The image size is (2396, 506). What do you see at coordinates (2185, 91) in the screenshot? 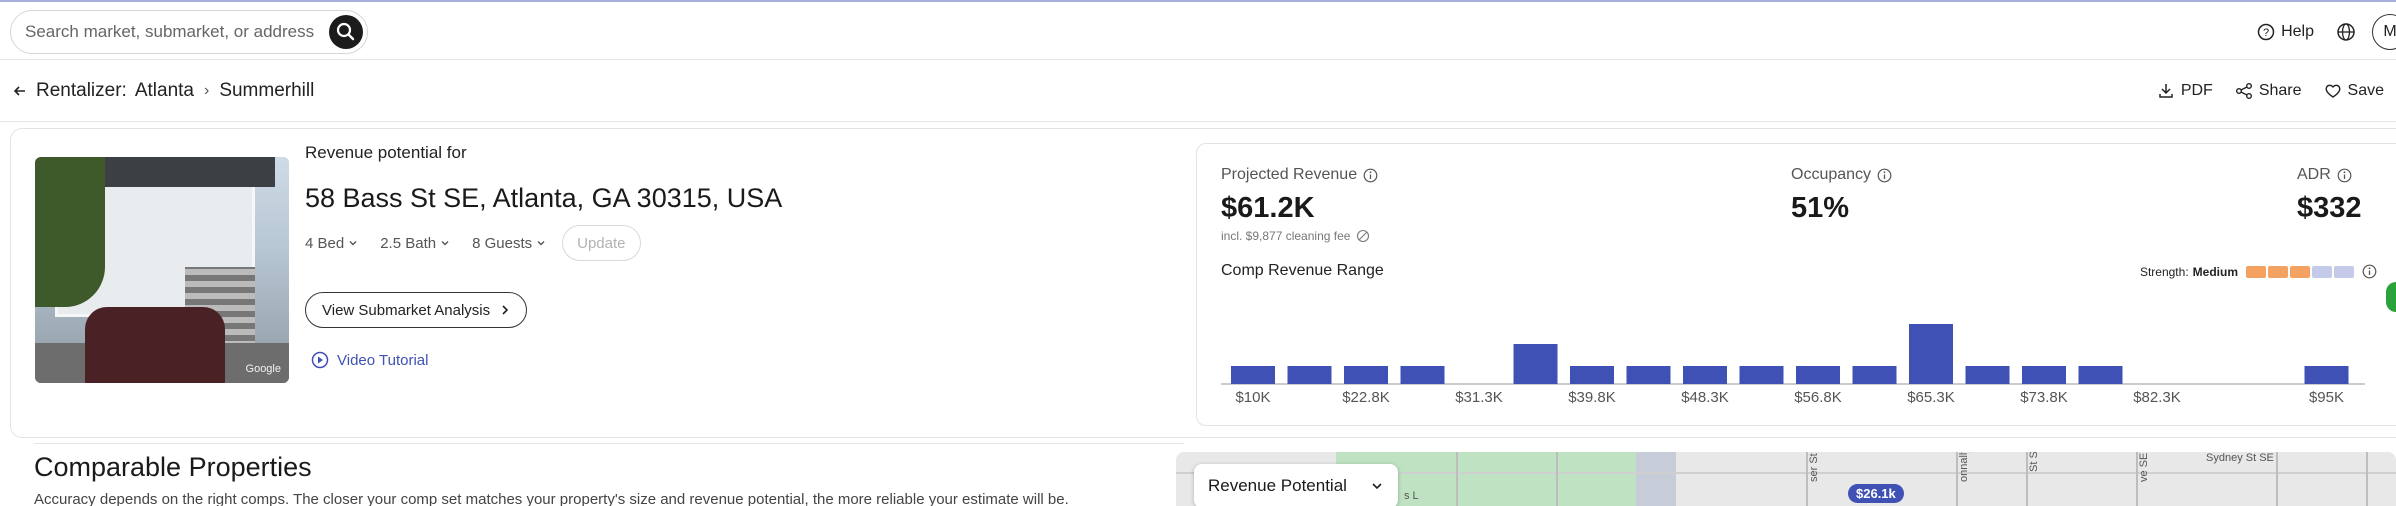
I see `pdf-button: PDF` at bounding box center [2185, 91].